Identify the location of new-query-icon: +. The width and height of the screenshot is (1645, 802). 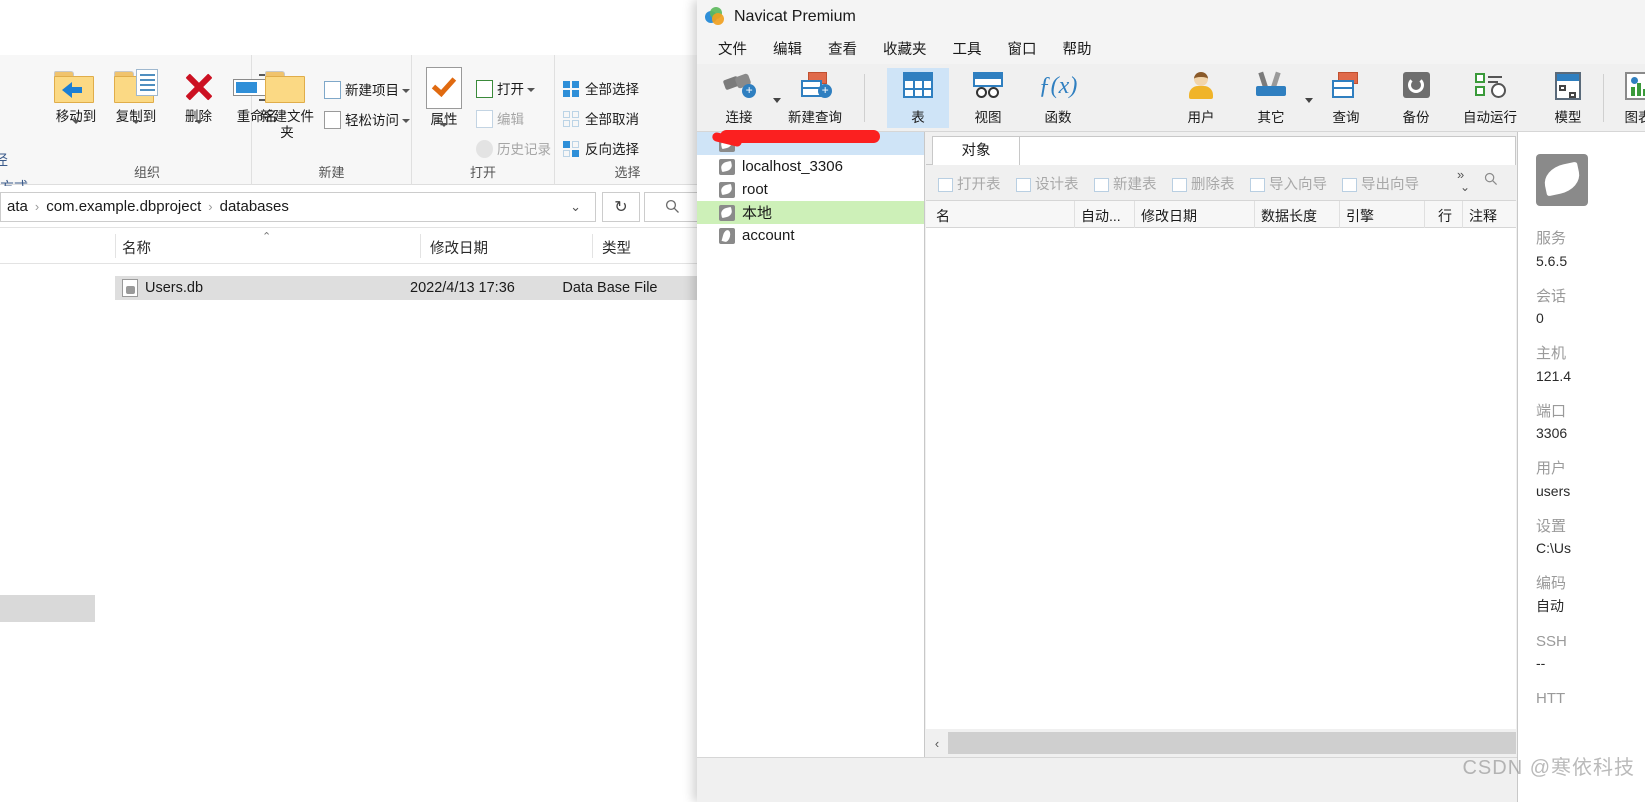
(815, 85).